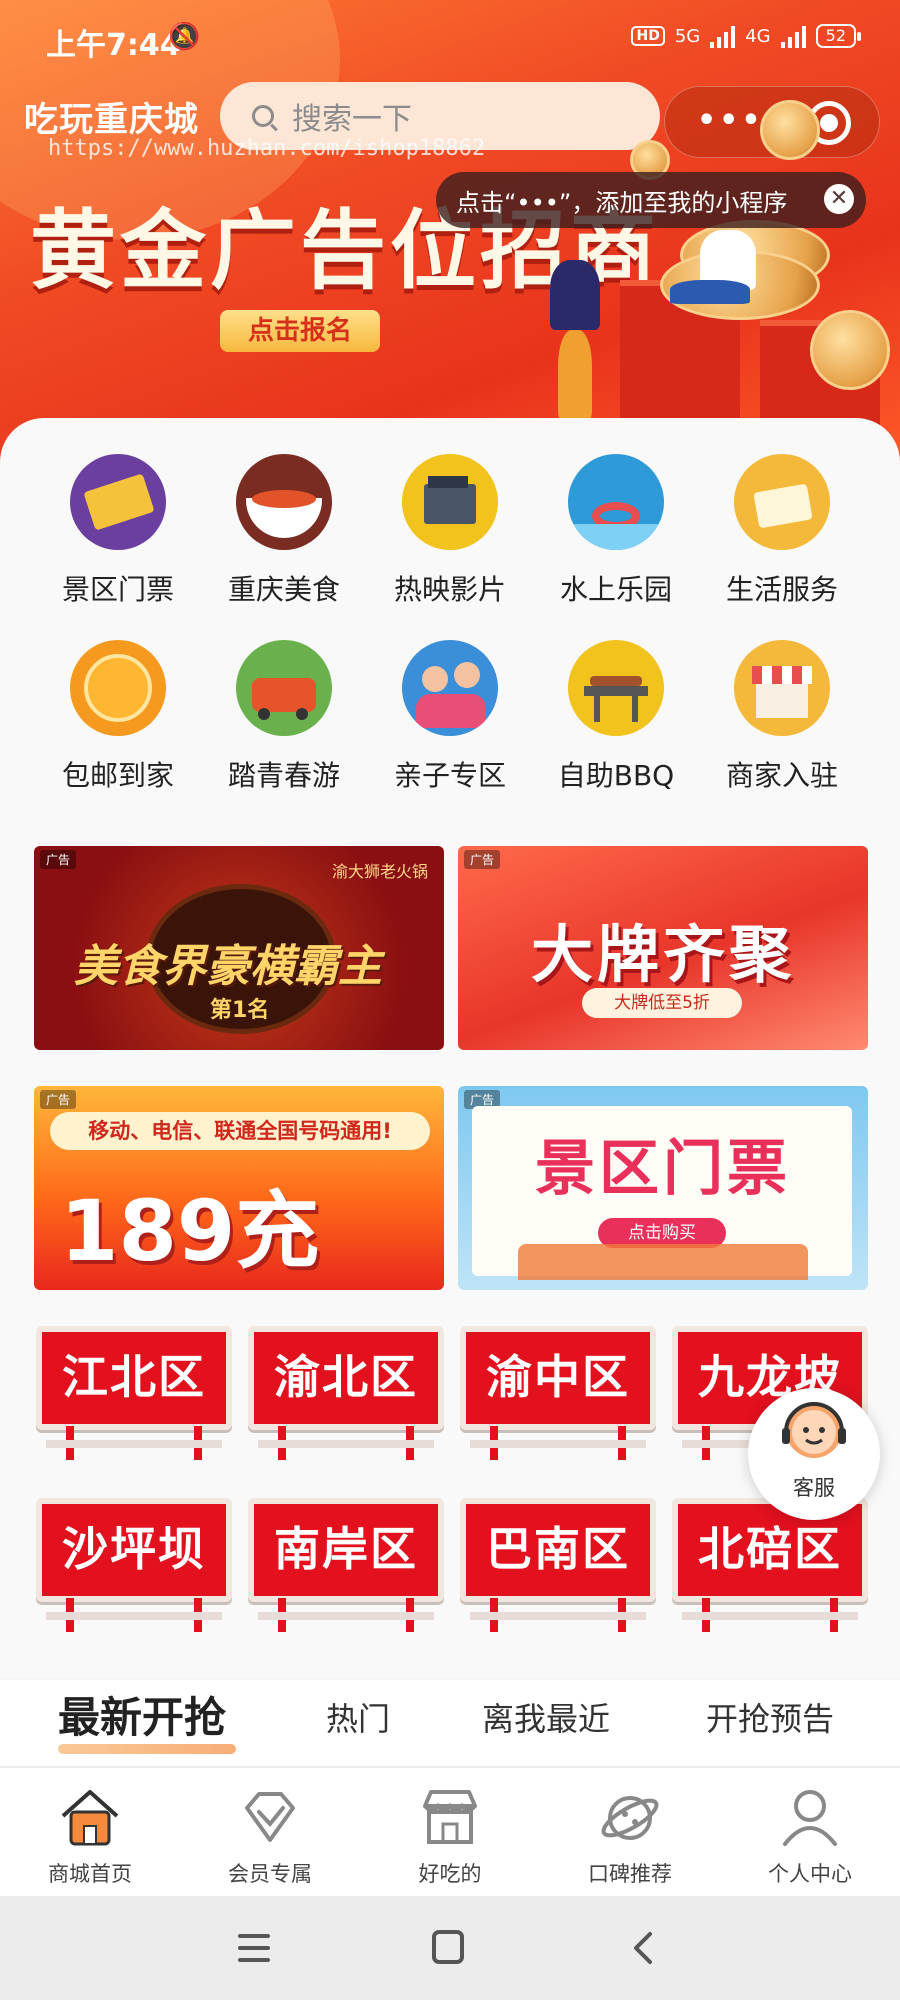 The height and width of the screenshot is (2000, 900). Describe the element at coordinates (710, 292) in the screenshot. I see `woman-legs-icon` at that location.